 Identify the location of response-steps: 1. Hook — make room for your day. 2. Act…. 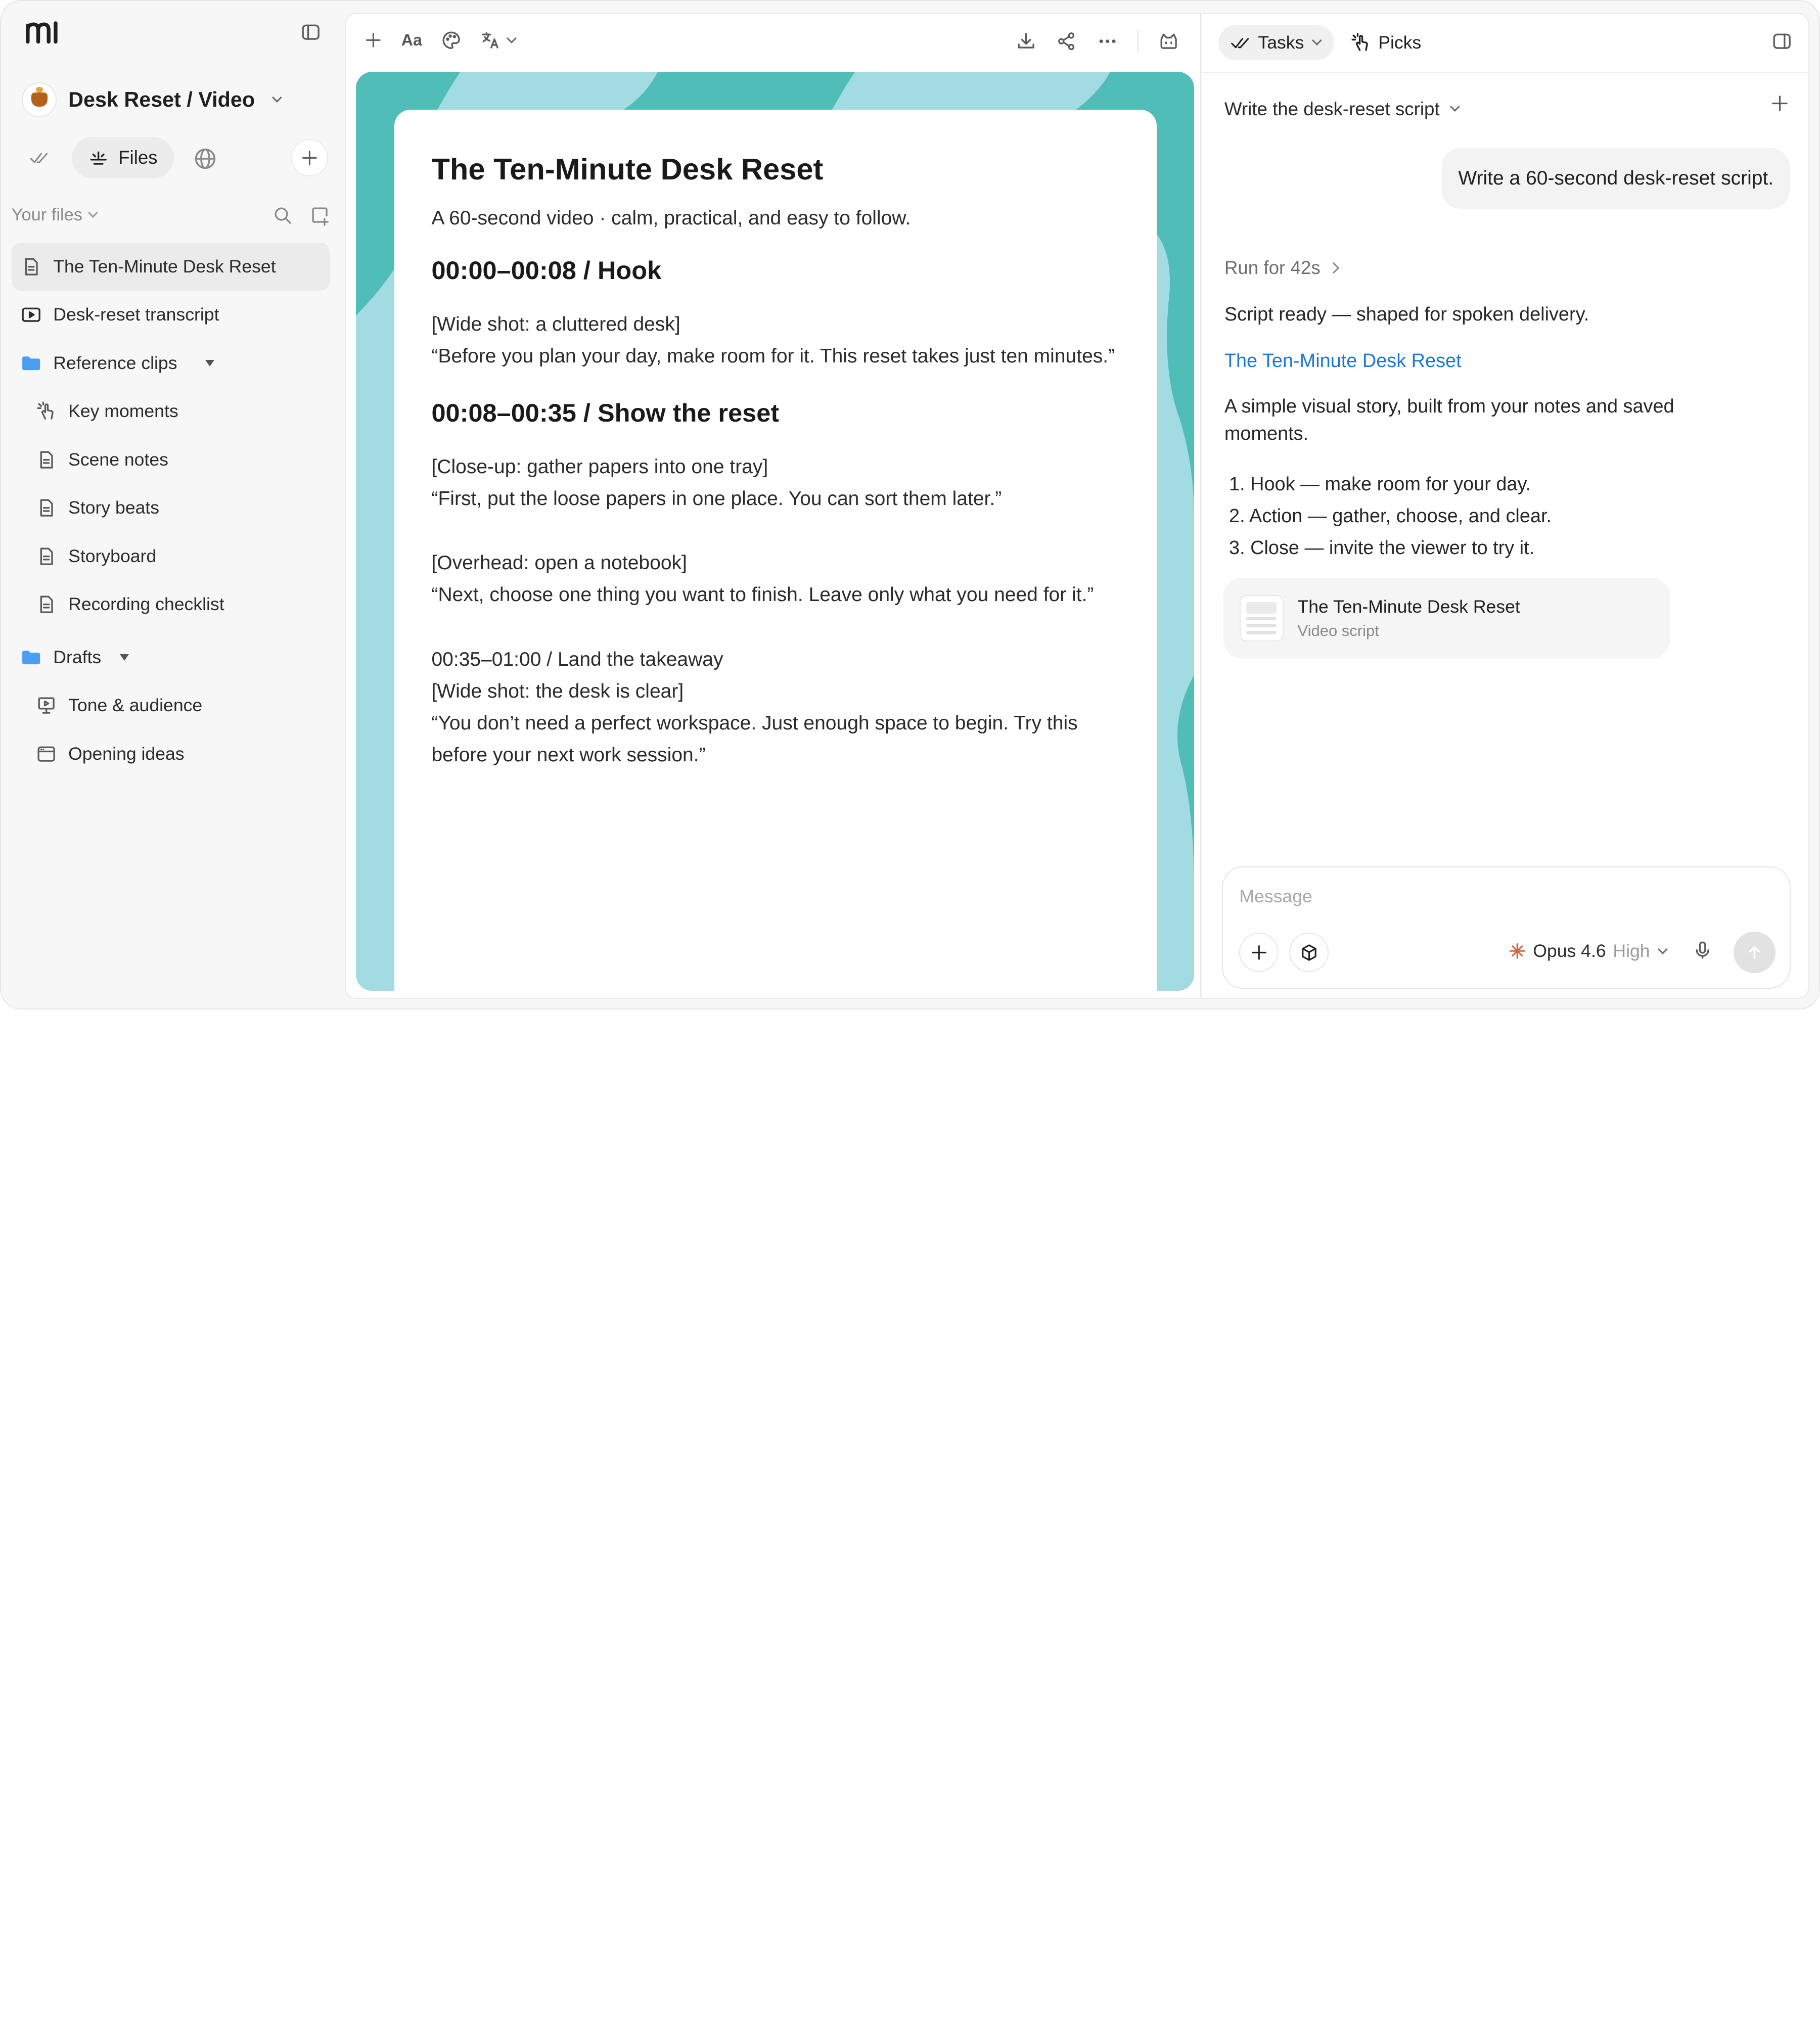
(1388, 516).